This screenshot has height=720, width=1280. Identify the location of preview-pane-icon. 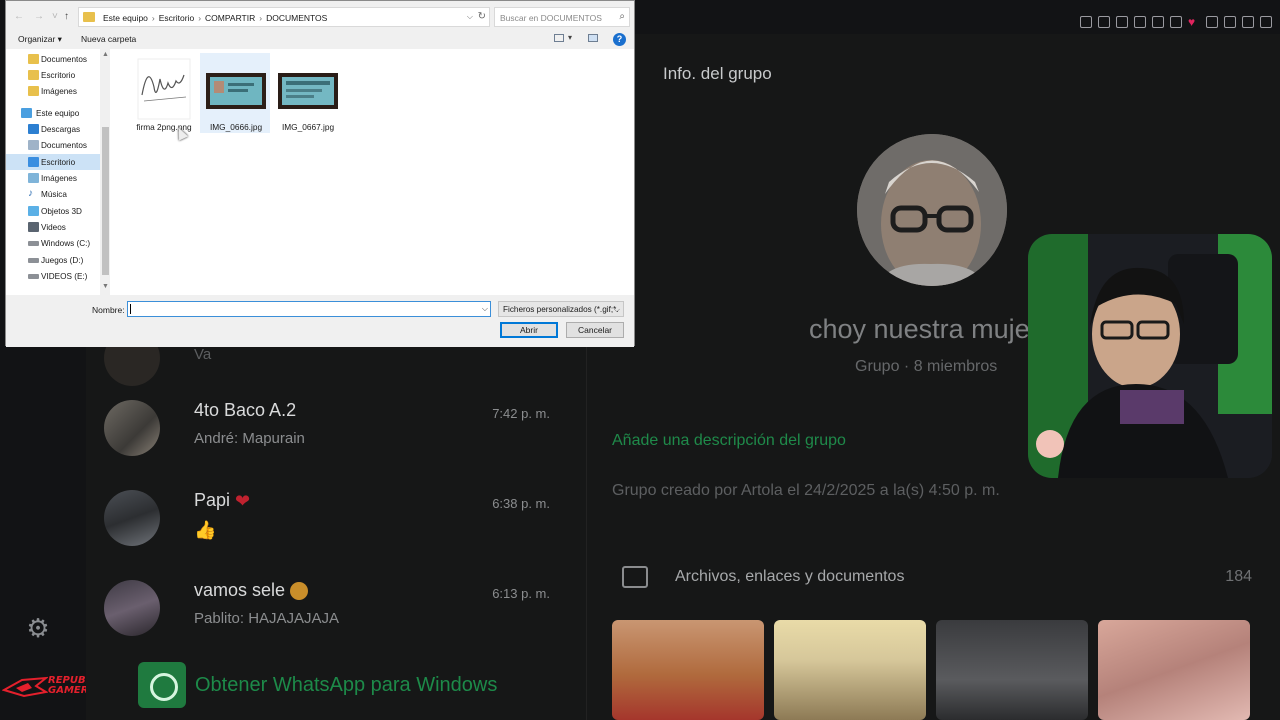
(593, 38).